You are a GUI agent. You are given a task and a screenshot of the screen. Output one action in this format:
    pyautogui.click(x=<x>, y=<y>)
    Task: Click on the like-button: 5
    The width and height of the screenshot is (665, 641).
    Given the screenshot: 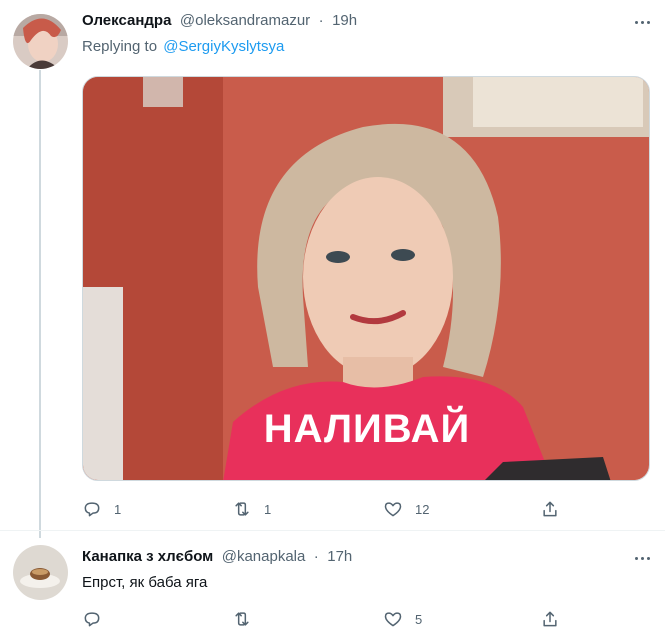 What is the action you would take?
    pyautogui.click(x=402, y=619)
    